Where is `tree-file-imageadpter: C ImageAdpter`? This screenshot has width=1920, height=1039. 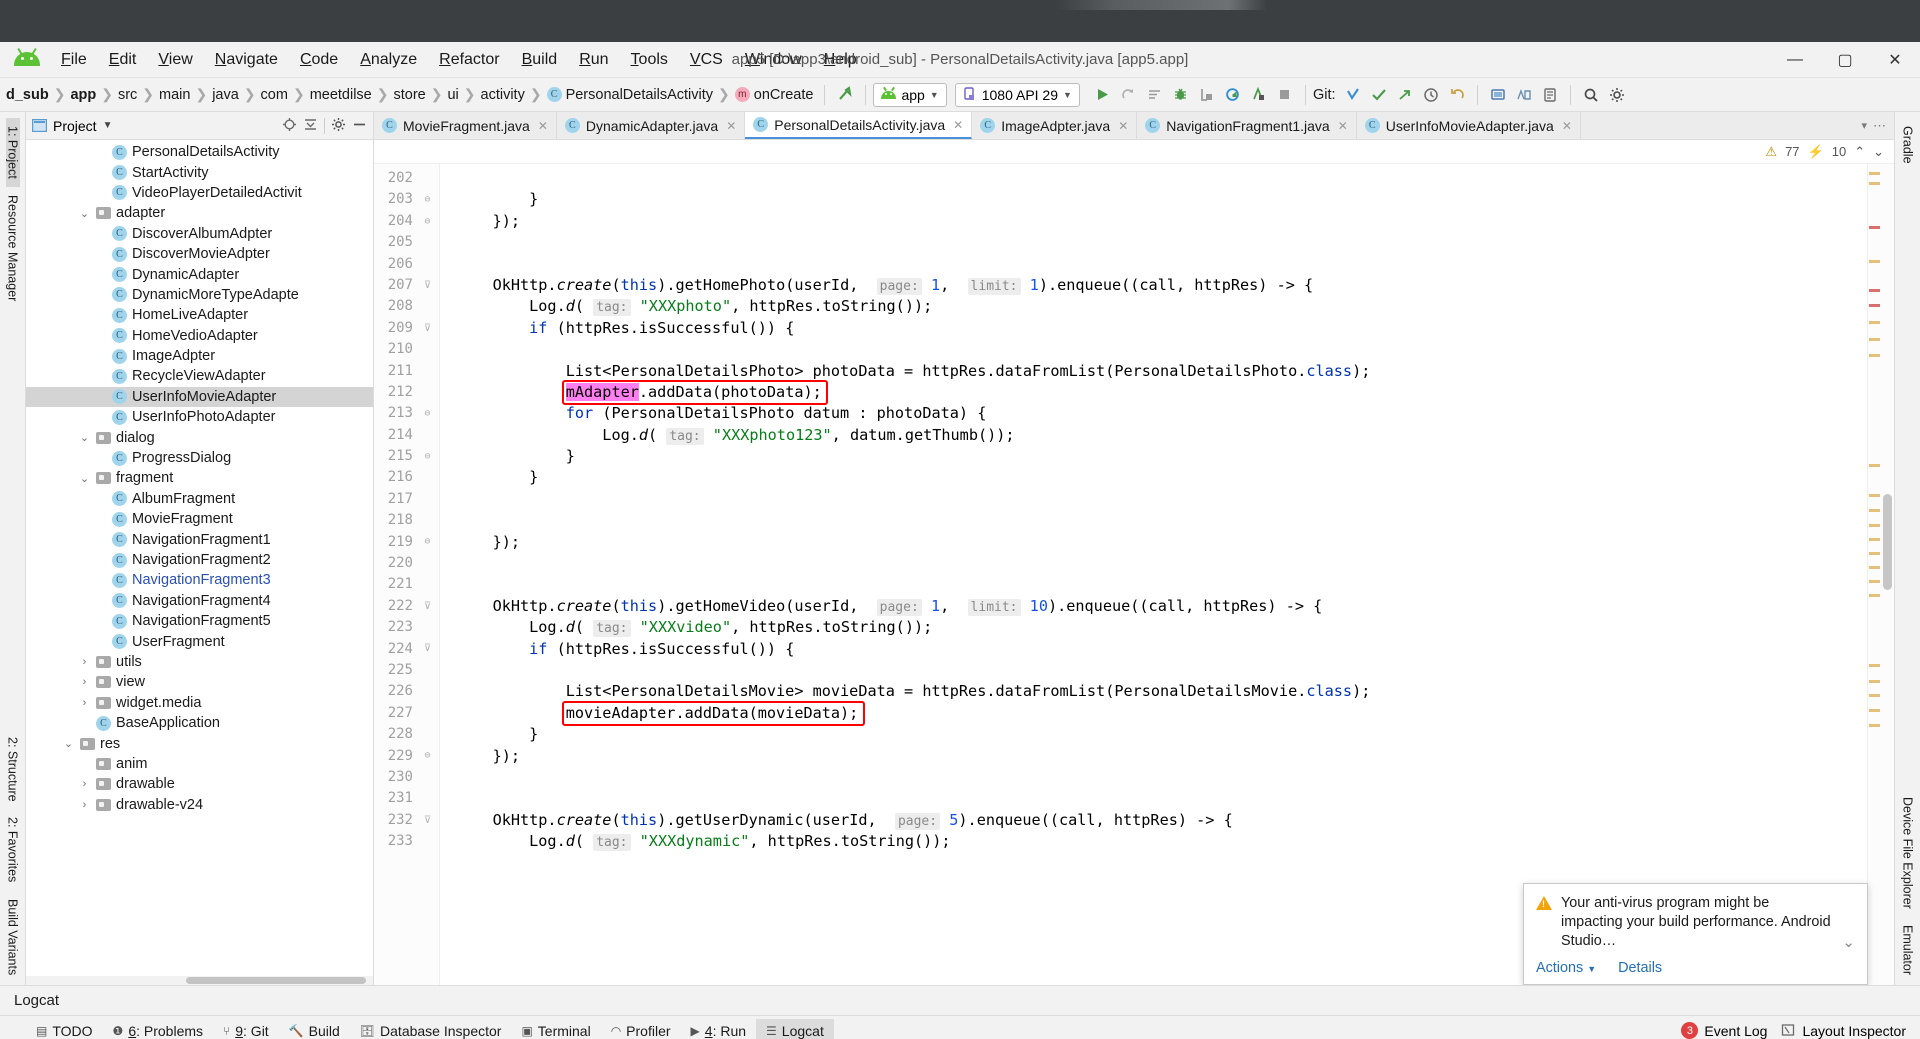
tree-file-imageadpter: C ImageAdpter is located at coordinates (199, 356).